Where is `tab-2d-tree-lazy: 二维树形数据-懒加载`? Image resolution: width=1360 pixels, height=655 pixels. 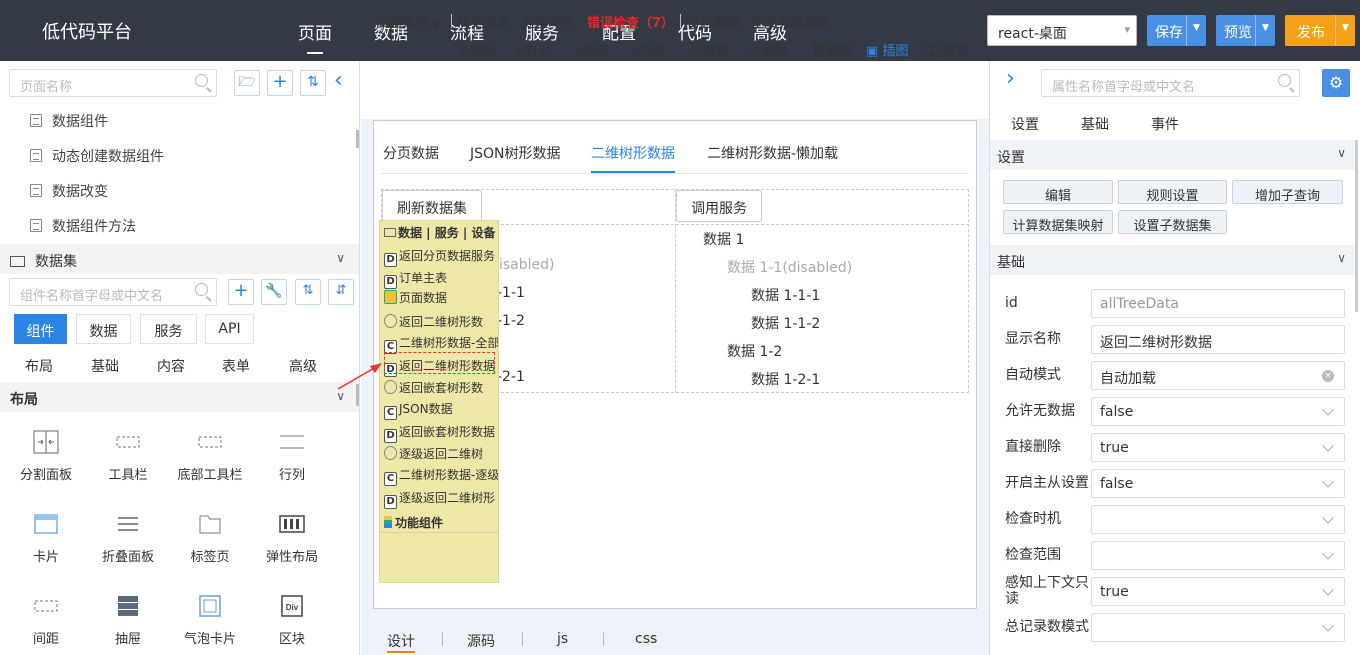 tab-2d-tree-lazy: 二维树形数据-懒加载 is located at coordinates (772, 153).